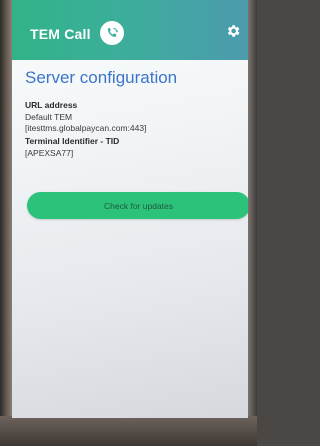  Describe the element at coordinates (130, 30) in the screenshot. I see `app-bar: TEM Call` at that location.